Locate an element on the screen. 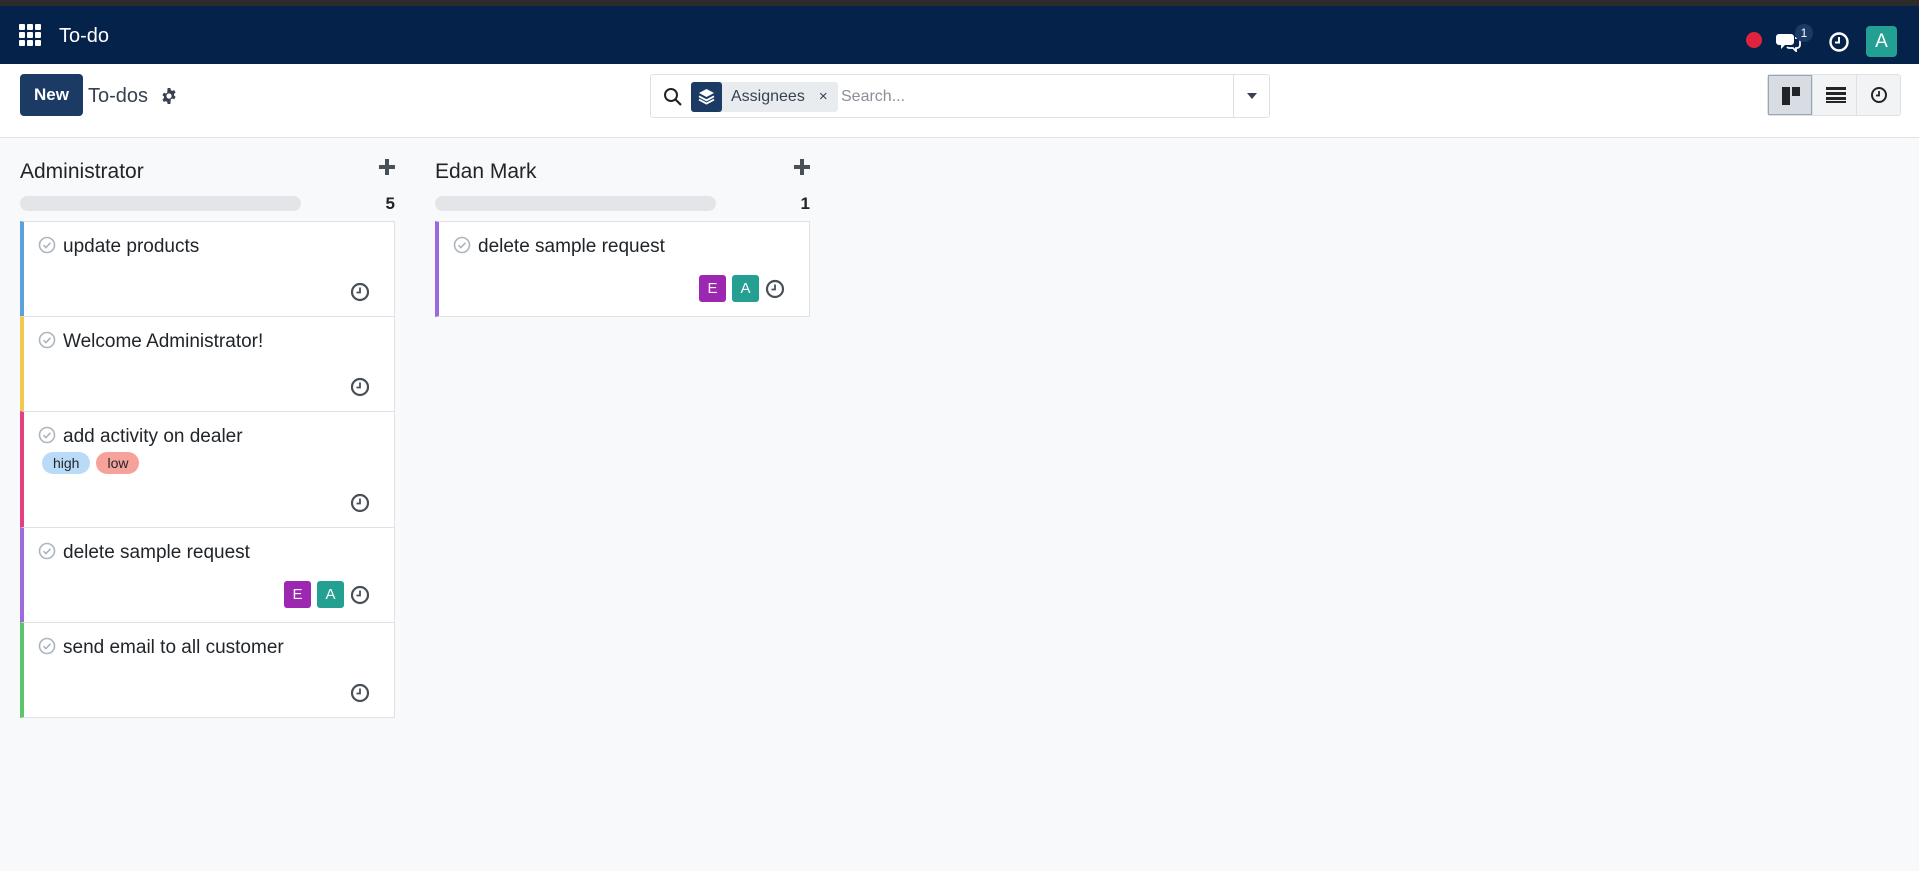 This screenshot has height=871, width=1919. control-panel: New To-dos Assignees × is located at coordinates (959, 101).